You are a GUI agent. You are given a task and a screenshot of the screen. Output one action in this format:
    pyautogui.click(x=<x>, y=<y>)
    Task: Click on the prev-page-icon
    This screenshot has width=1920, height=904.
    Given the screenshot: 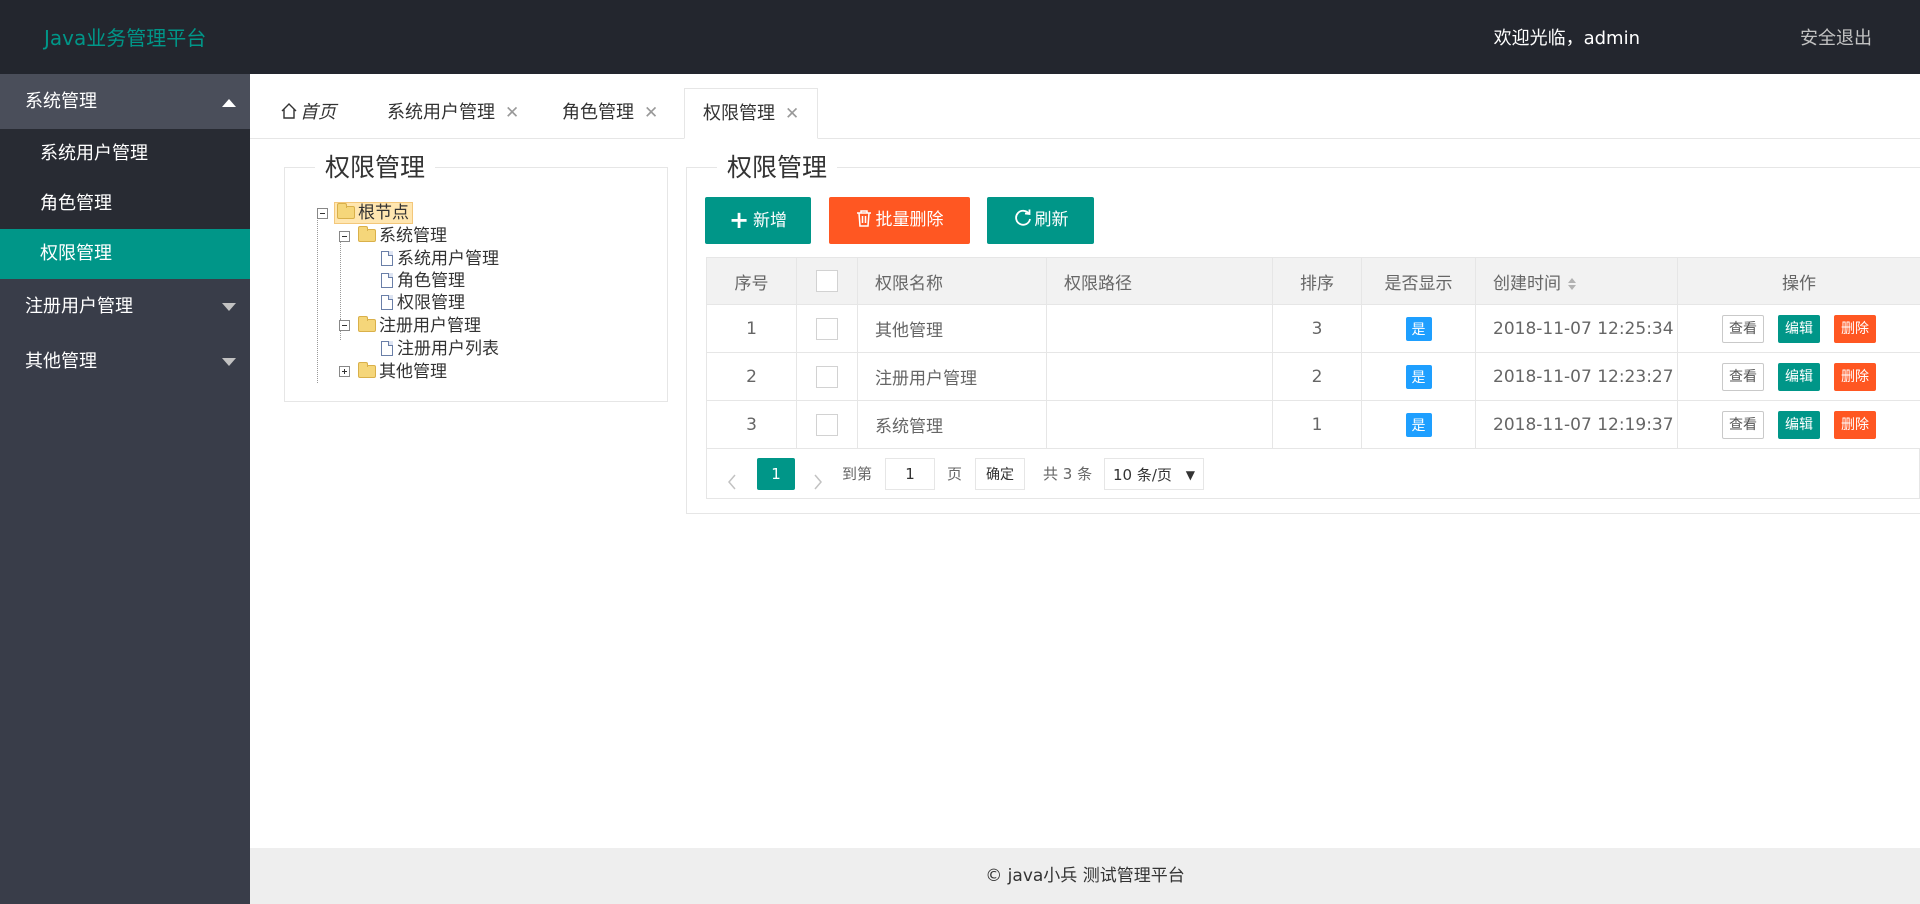 What is the action you would take?
    pyautogui.click(x=732, y=482)
    